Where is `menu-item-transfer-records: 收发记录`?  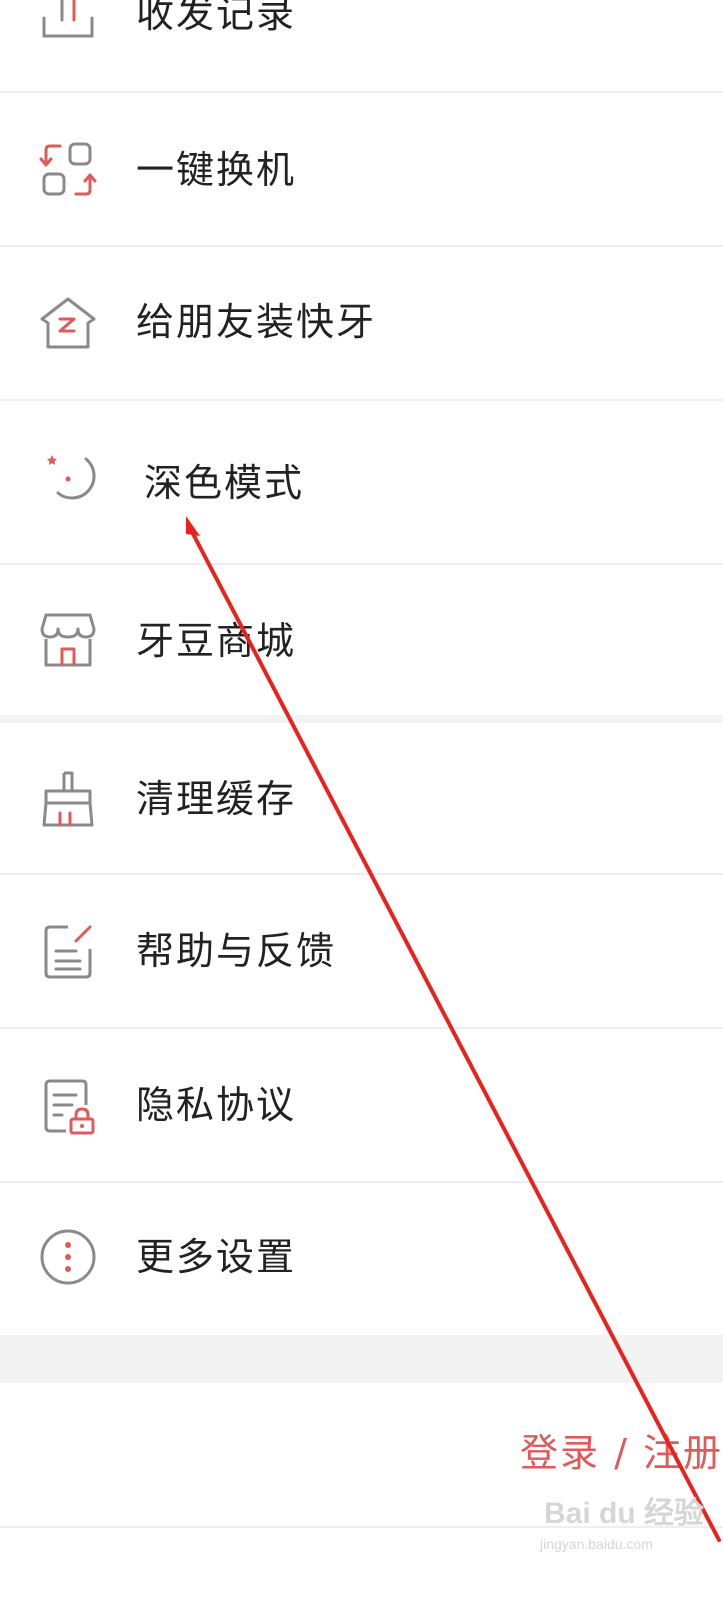 menu-item-transfer-records: 收发记录 is located at coordinates (361, 46).